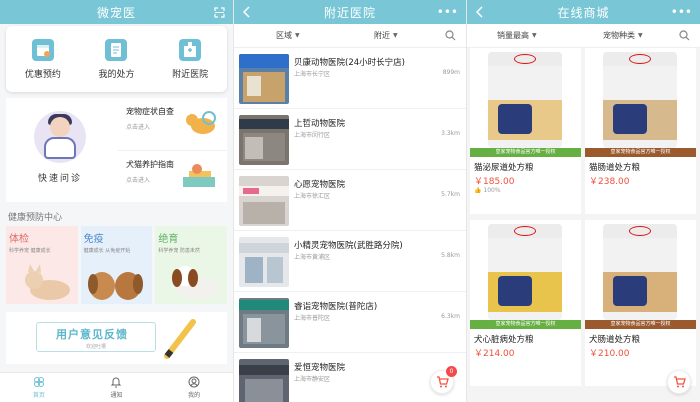 The width and height of the screenshot is (700, 402). I want to click on clinic-address: 上海市黄浦区, so click(312, 257).